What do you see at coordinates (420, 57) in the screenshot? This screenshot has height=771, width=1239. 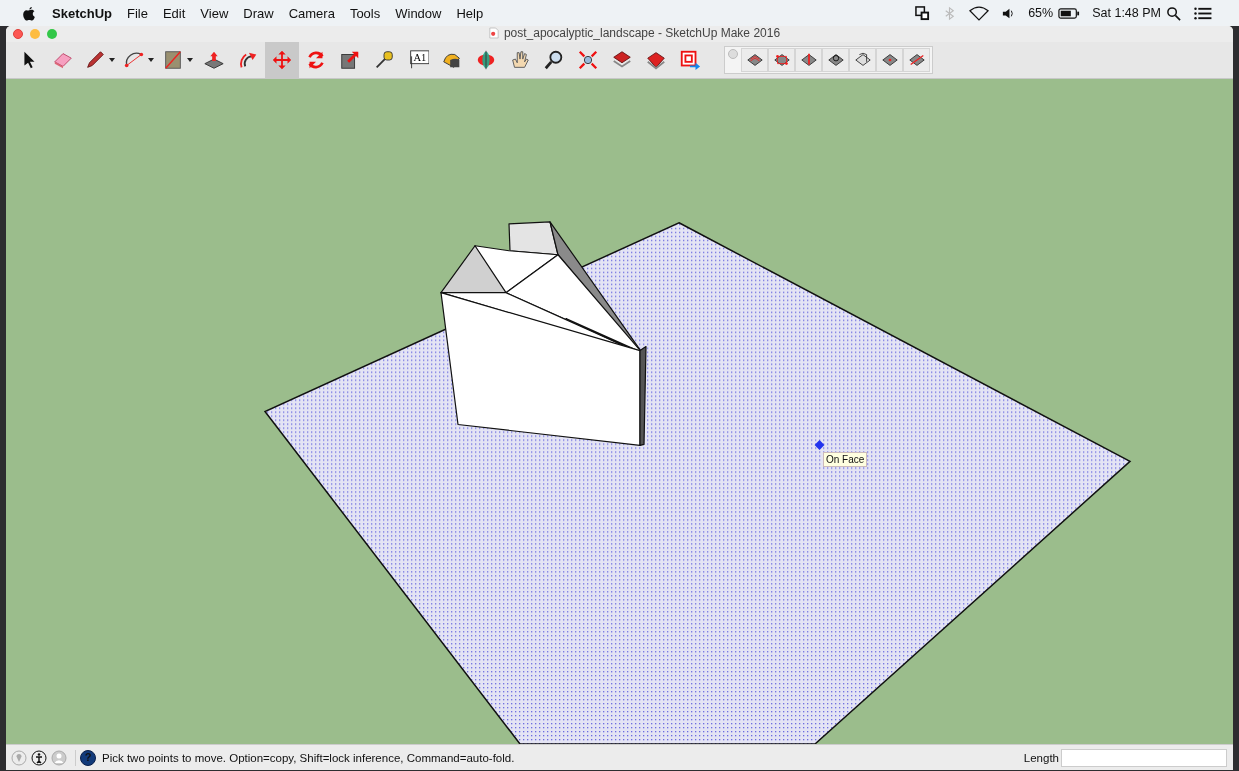 I see `text-tool-label: A1` at bounding box center [420, 57].